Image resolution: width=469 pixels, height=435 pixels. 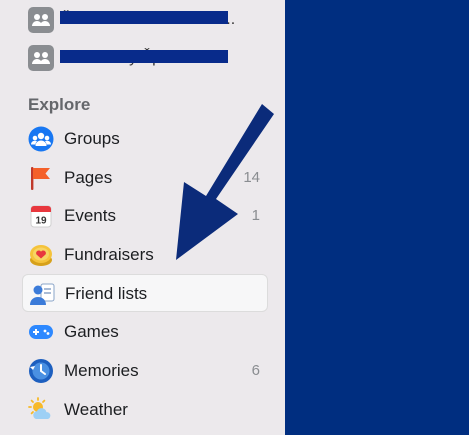 I want to click on heart-coin-icon, so click(x=41, y=255).